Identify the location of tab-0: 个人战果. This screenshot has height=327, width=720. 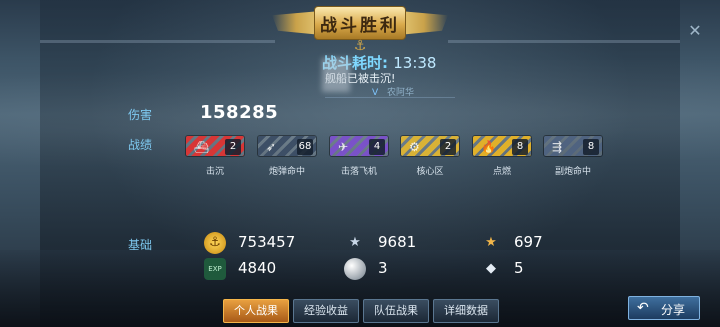
(256, 311).